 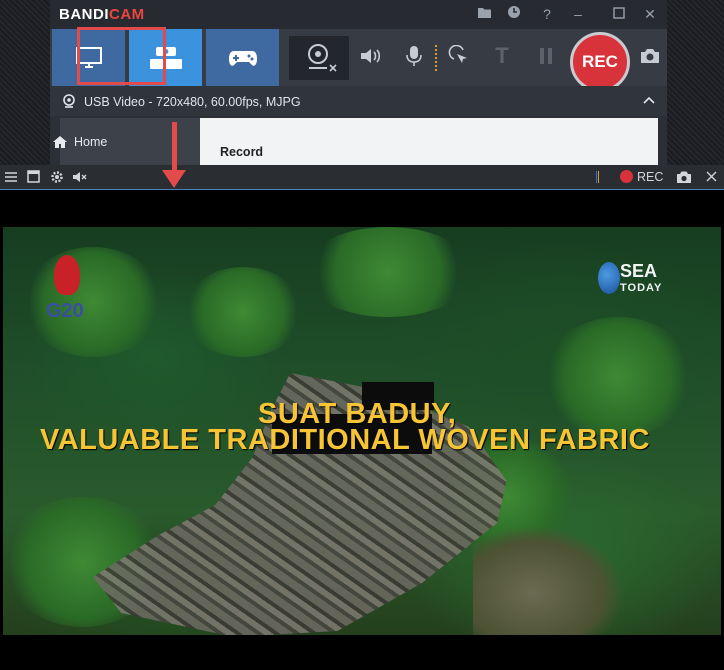 I want to click on rec-dot-icon, so click(x=626, y=176).